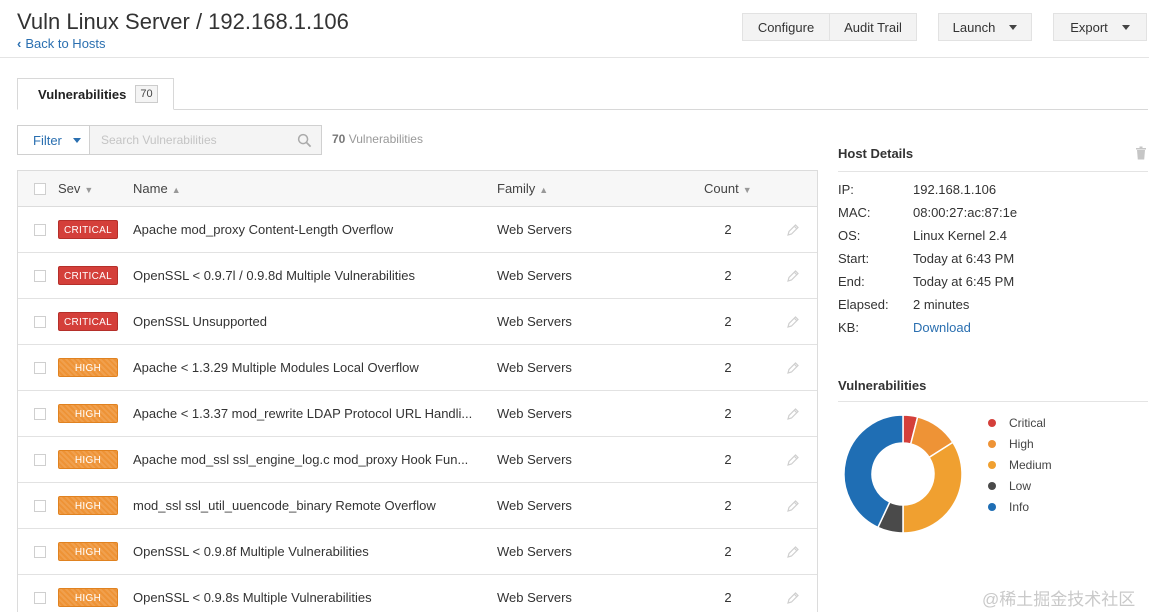 The height and width of the screenshot is (612, 1149). Describe the element at coordinates (1059, 599) in the screenshot. I see `watermark: @稀土掘金技术社区` at that location.